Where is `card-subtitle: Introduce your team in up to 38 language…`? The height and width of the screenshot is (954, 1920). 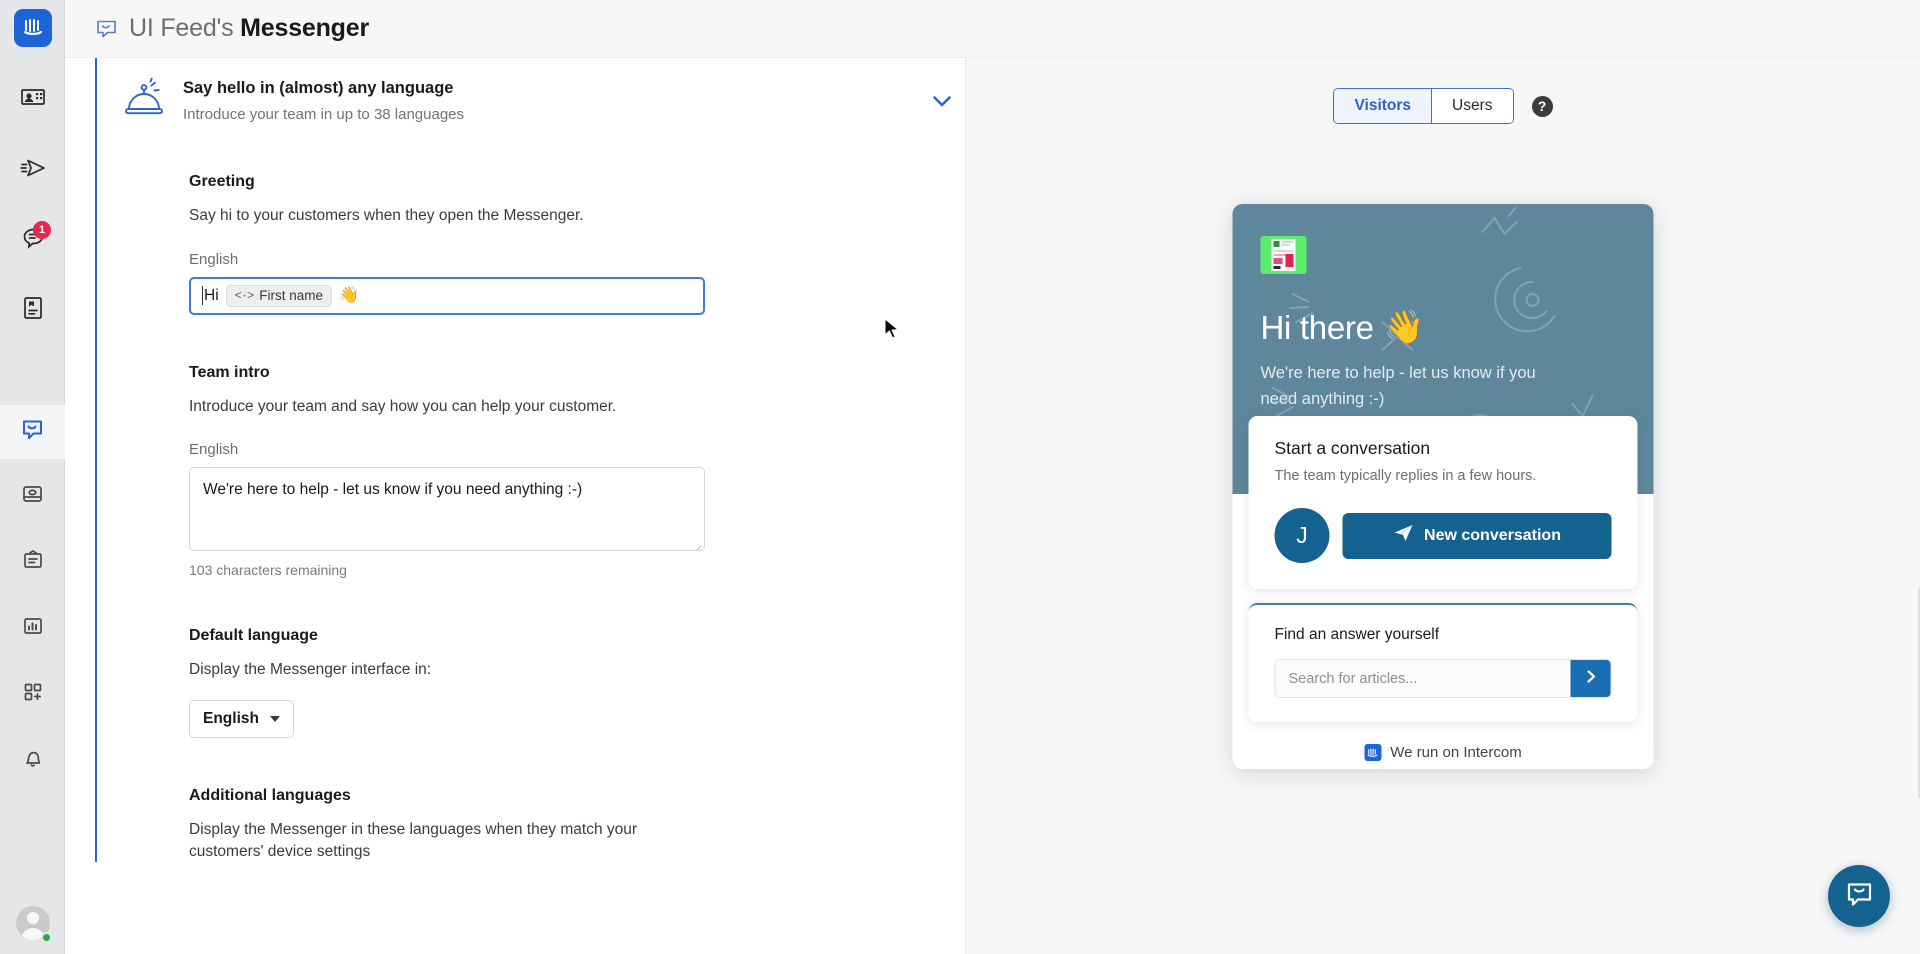
card-subtitle: Introduce your team in up to 38 language… is located at coordinates (324, 115).